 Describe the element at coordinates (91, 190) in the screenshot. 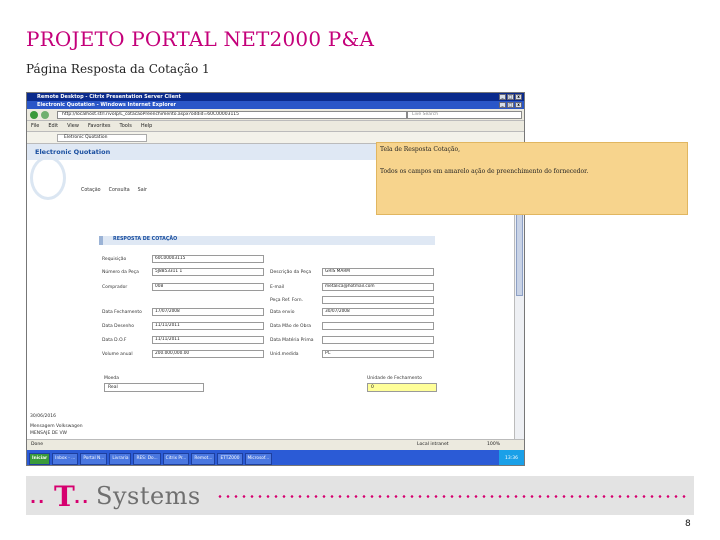

I see `nav-cotacao: Cotação` at that location.